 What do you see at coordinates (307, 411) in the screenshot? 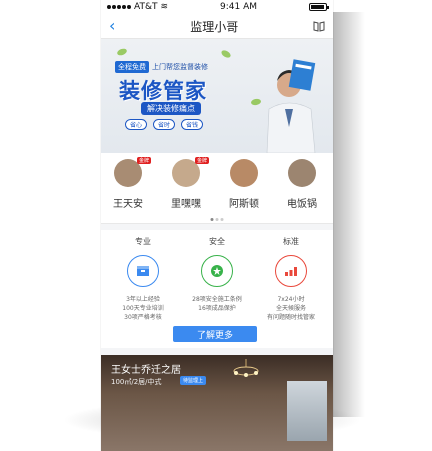
I see `window-photo` at bounding box center [307, 411].